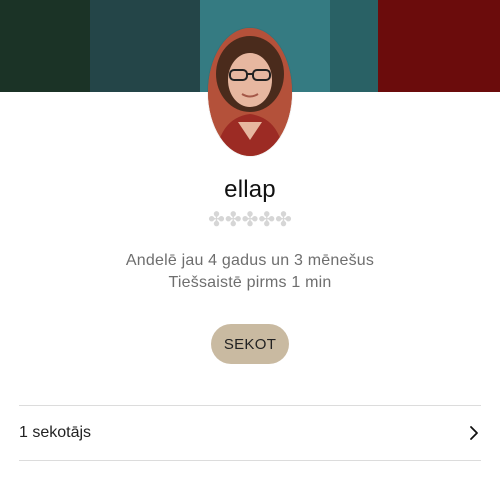 This screenshot has width=500, height=500. What do you see at coordinates (250, 460) in the screenshot?
I see `divider-bottom` at bounding box center [250, 460].